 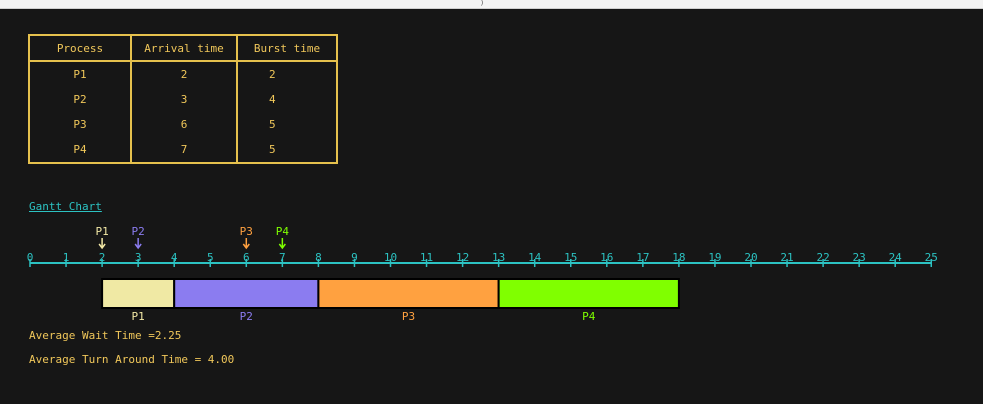 I want to click on arrival-label: P2, so click(x=138, y=231).